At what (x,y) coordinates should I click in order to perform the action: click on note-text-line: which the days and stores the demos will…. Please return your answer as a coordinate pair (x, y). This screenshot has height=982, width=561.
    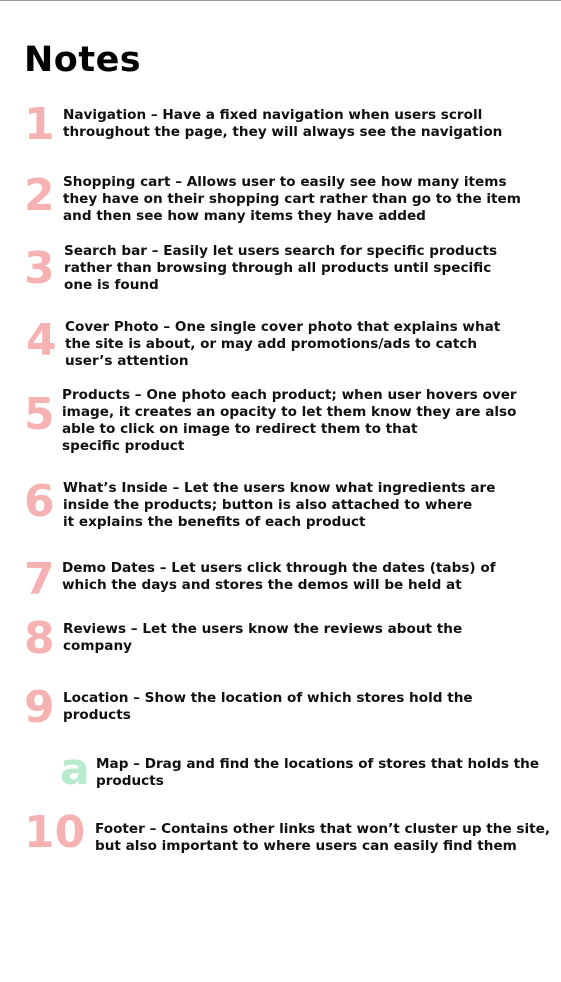
    Looking at the image, I should click on (262, 585).